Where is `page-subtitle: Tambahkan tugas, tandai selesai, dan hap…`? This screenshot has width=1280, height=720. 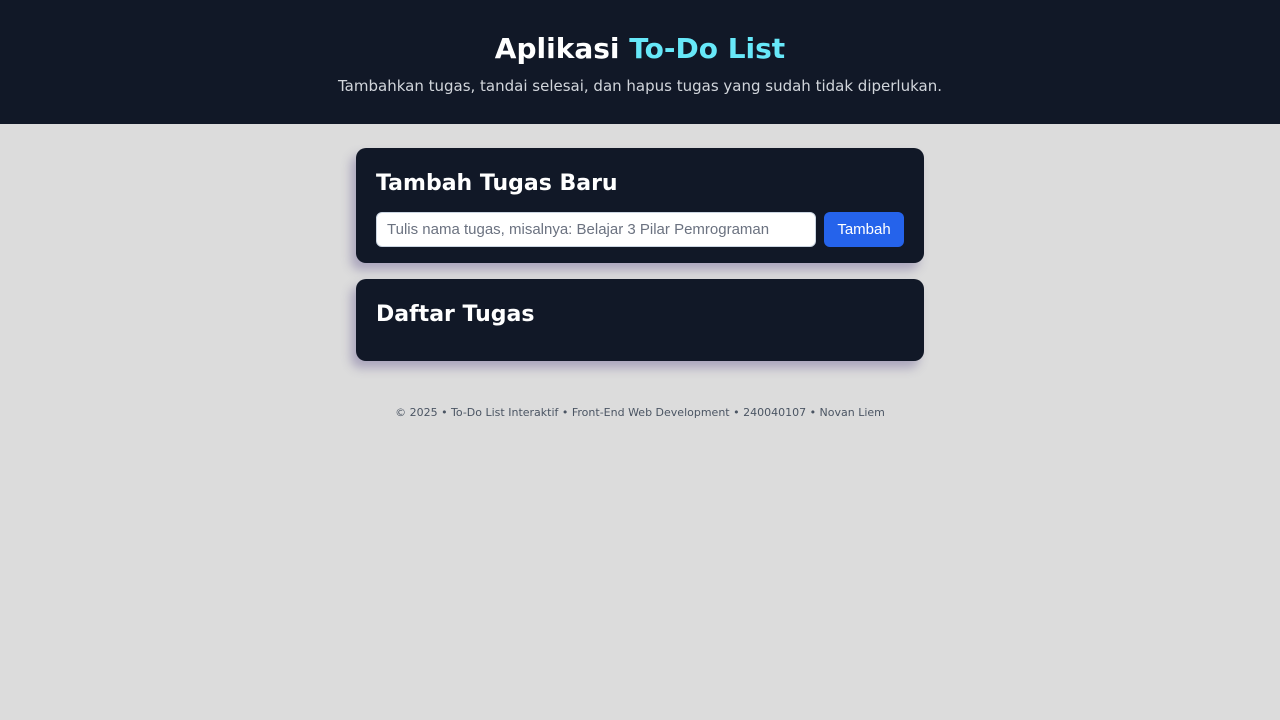 page-subtitle: Tambahkan tugas, tandai selesai, dan hap… is located at coordinates (640, 86).